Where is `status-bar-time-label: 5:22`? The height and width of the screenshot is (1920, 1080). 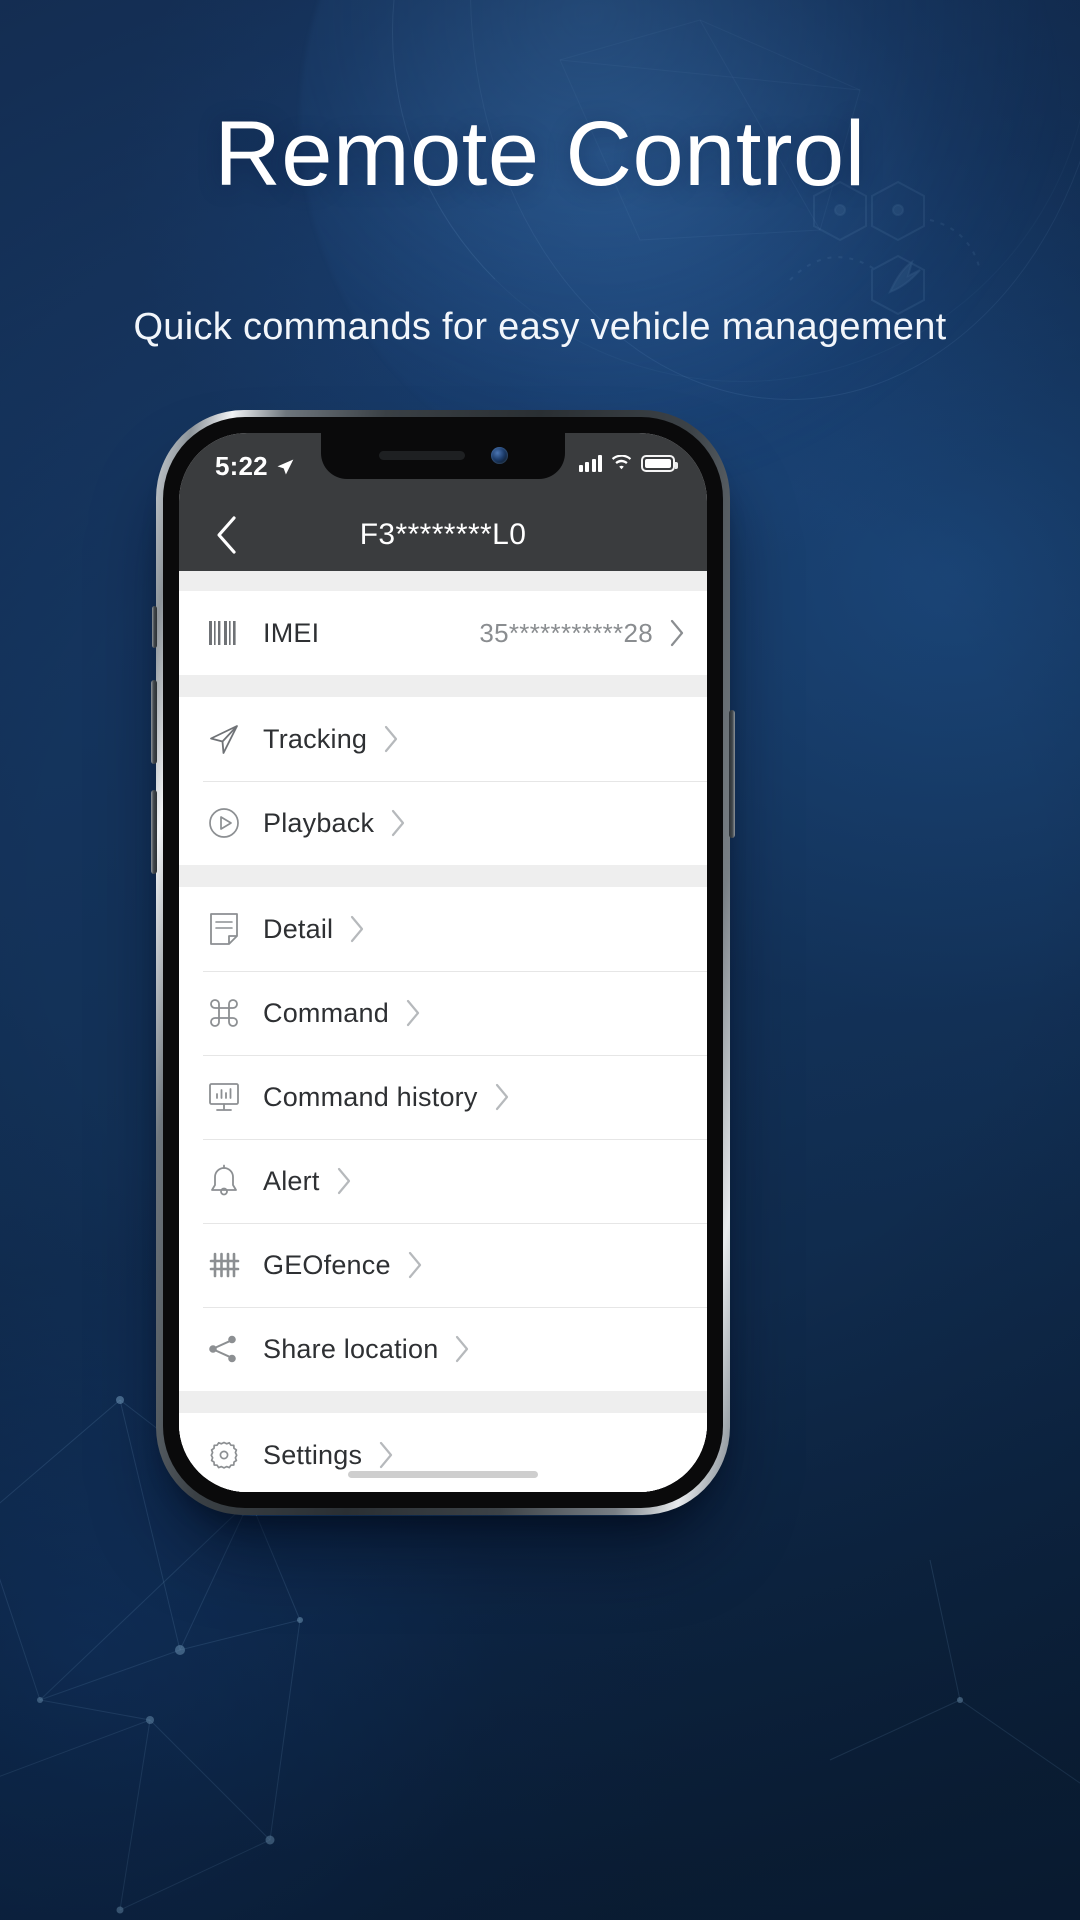 status-bar-time-label: 5:22 is located at coordinates (241, 466).